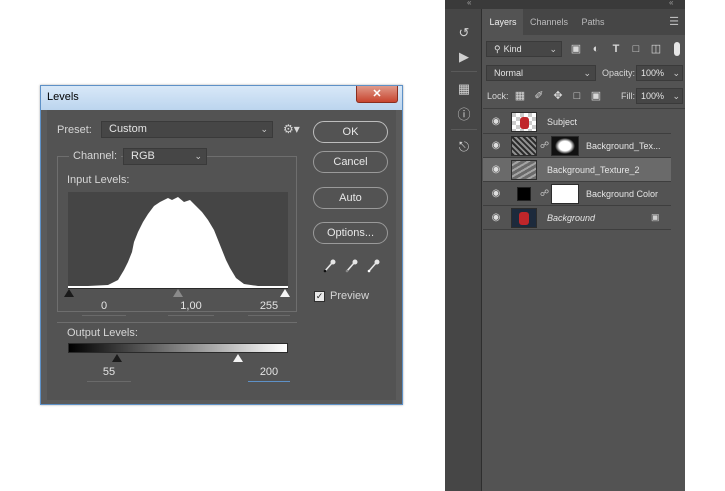  What do you see at coordinates (373, 266) in the screenshot?
I see `white-eyedropper-icon` at bounding box center [373, 266].